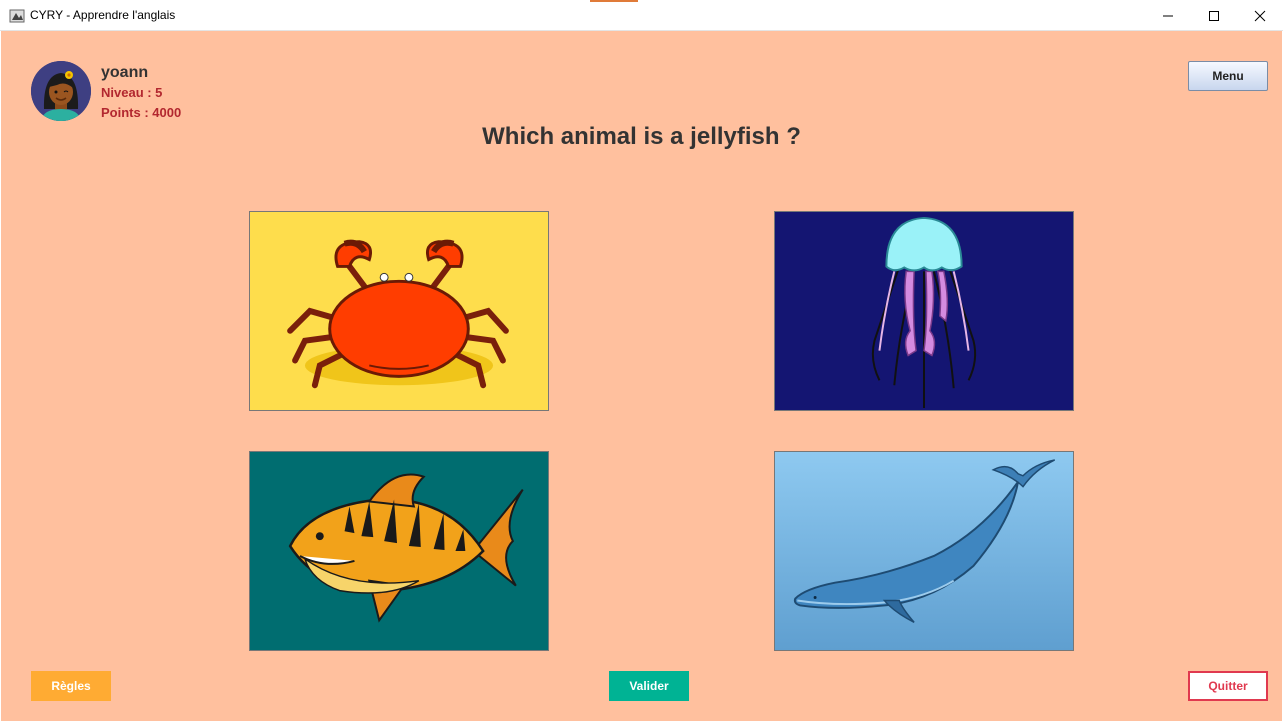 The height and width of the screenshot is (722, 1283). Describe the element at coordinates (406, 548) in the screenshot. I see `shark-image` at that location.